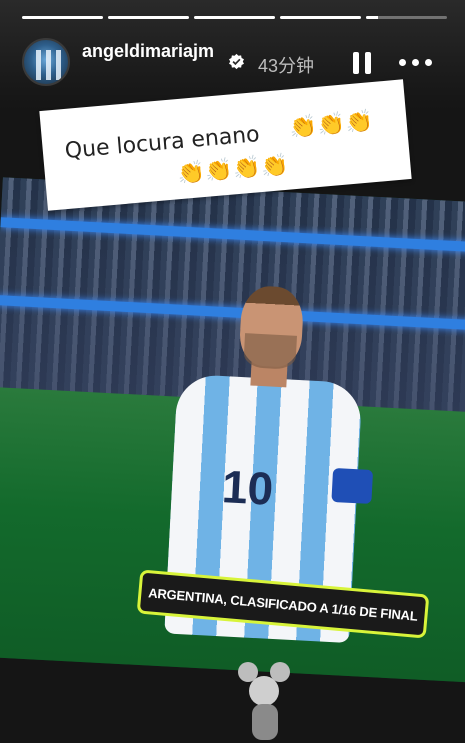 This screenshot has width=465, height=743. I want to click on mickey-sticker-icon, so click(271, 702).